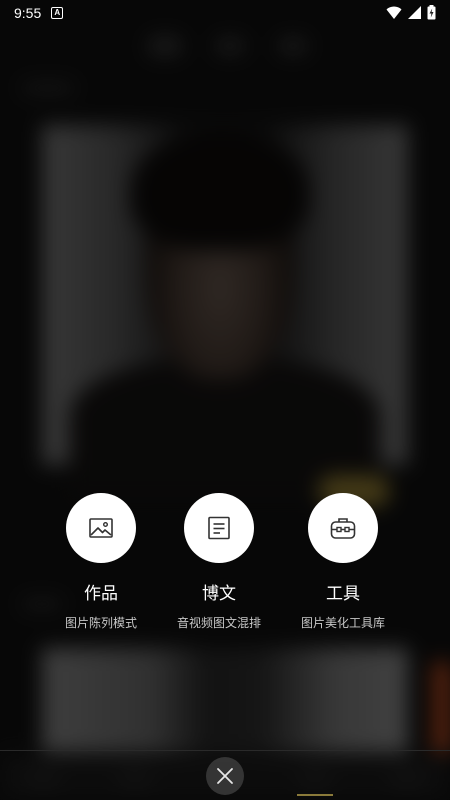  Describe the element at coordinates (343, 594) in the screenshot. I see `action-tools-title: 工具` at that location.